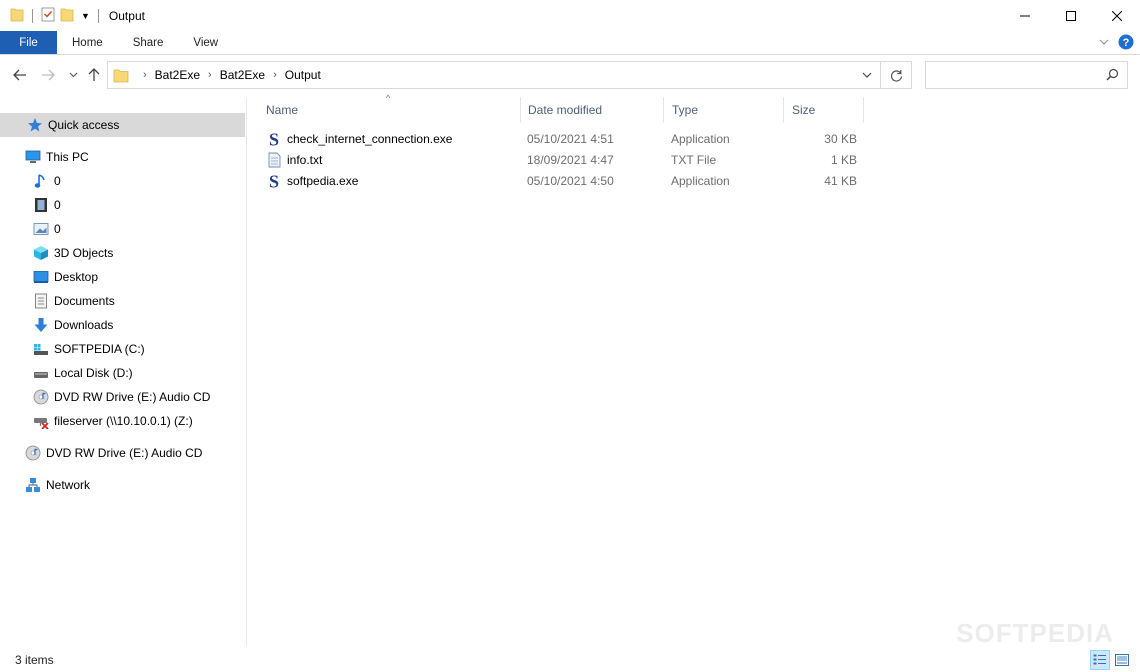 This screenshot has width=1140, height=672. I want to click on music-icon, so click(41, 181).